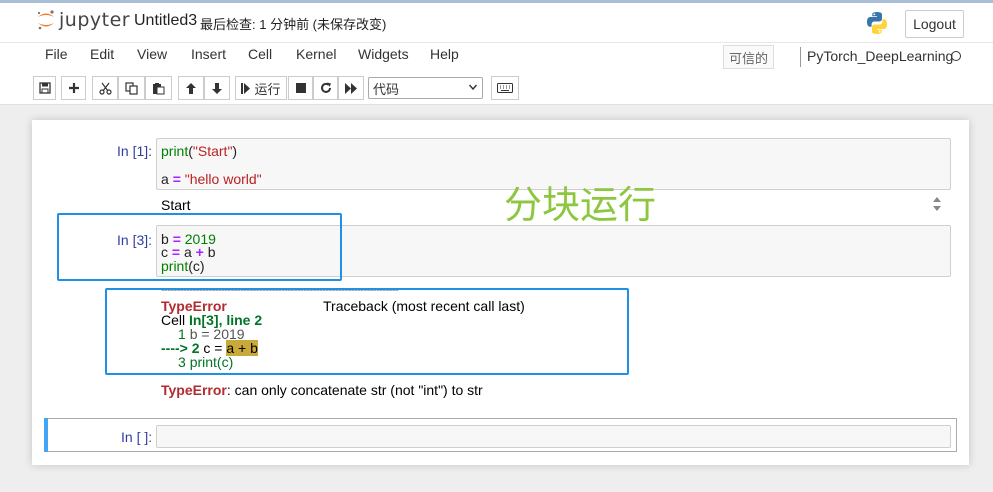 The height and width of the screenshot is (492, 993). What do you see at coordinates (95, 20) in the screenshot?
I see `logo-text: jupyter` at bounding box center [95, 20].